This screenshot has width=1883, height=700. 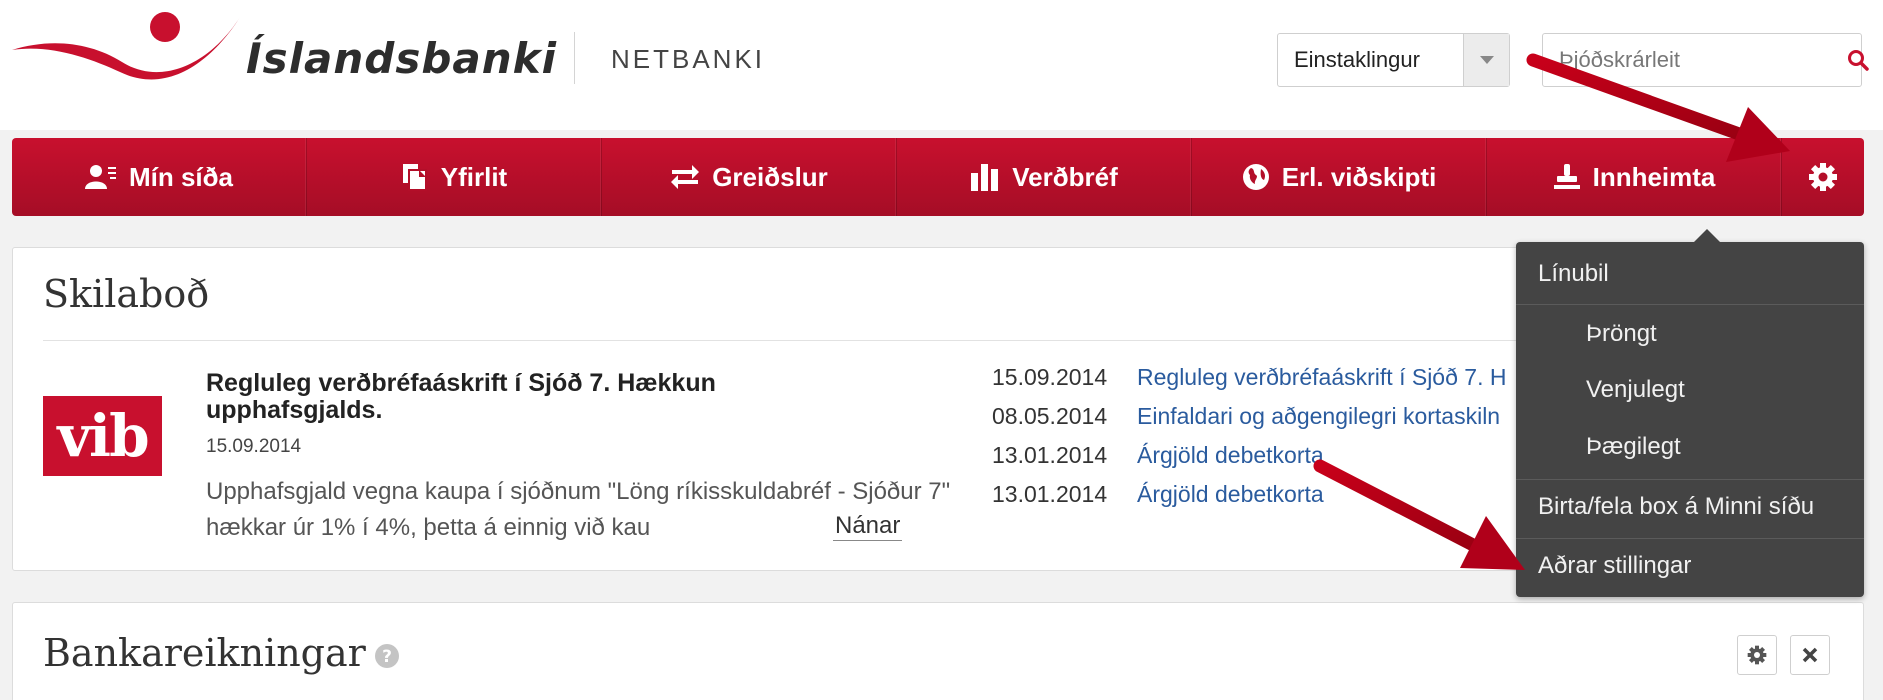 I want to click on user-icon, so click(x=100, y=177).